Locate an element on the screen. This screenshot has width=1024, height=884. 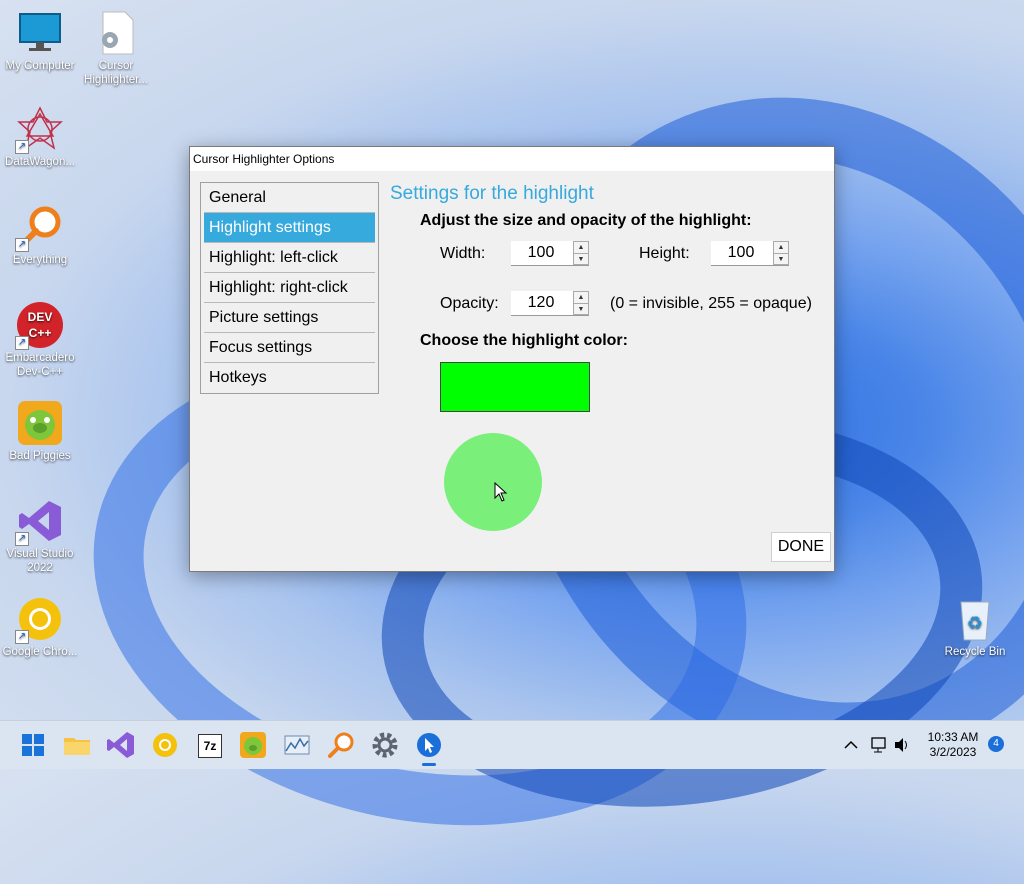
chrome-icon: ↗ is located at coordinates (39, 620).